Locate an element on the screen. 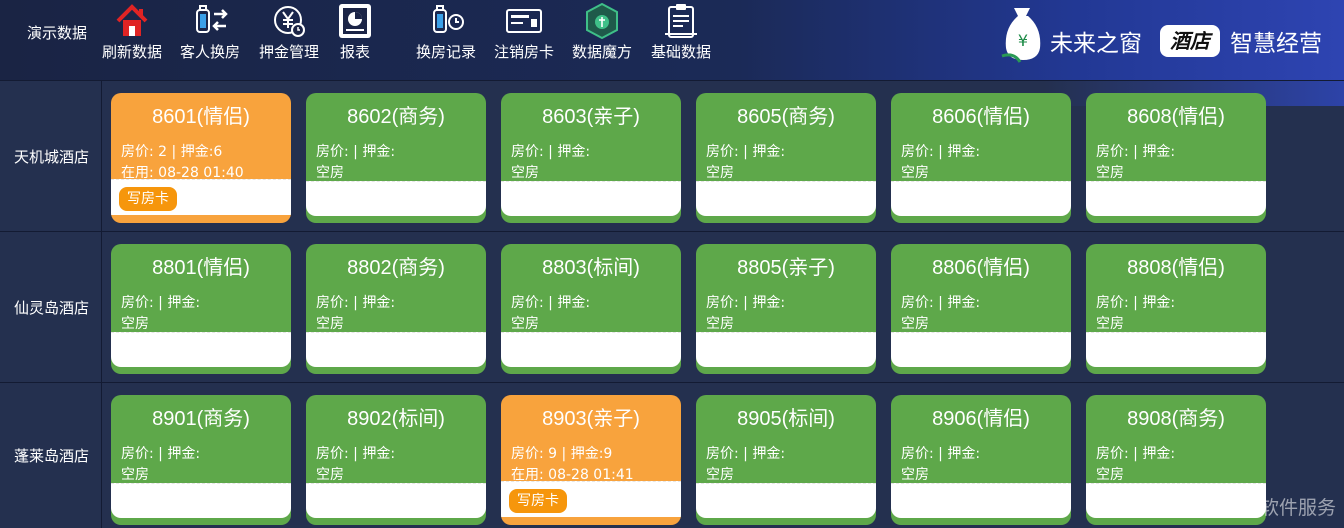  home-refresh-icon is located at coordinates (132, 20).